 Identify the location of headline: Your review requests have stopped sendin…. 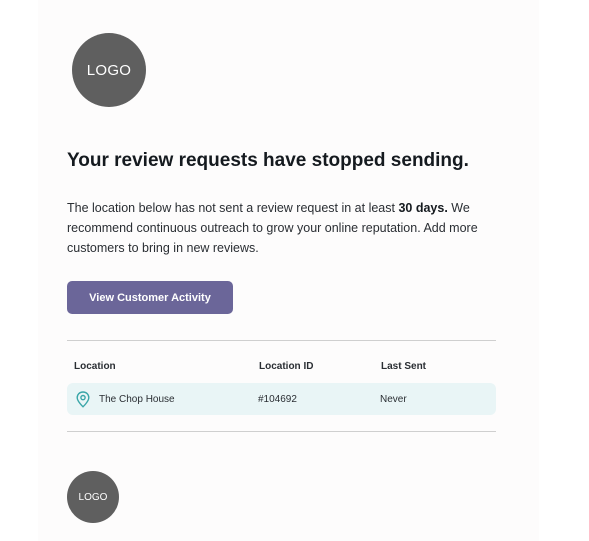
(268, 160).